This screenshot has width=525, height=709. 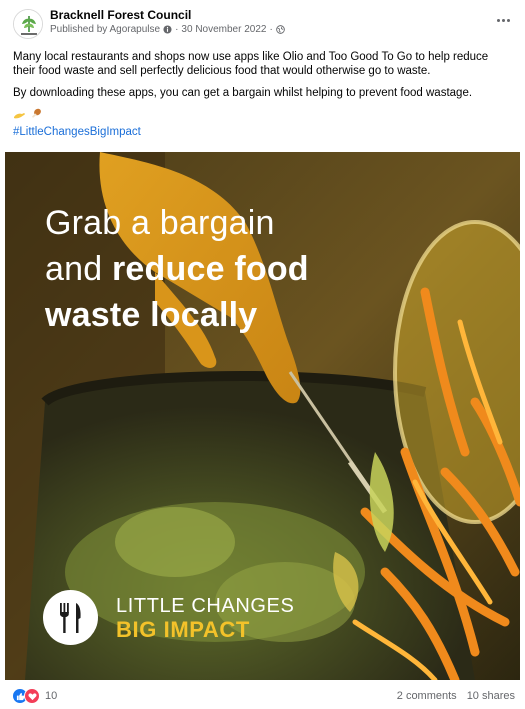 I want to click on tagline-line-2: BIG IMPACT, so click(x=183, y=629).